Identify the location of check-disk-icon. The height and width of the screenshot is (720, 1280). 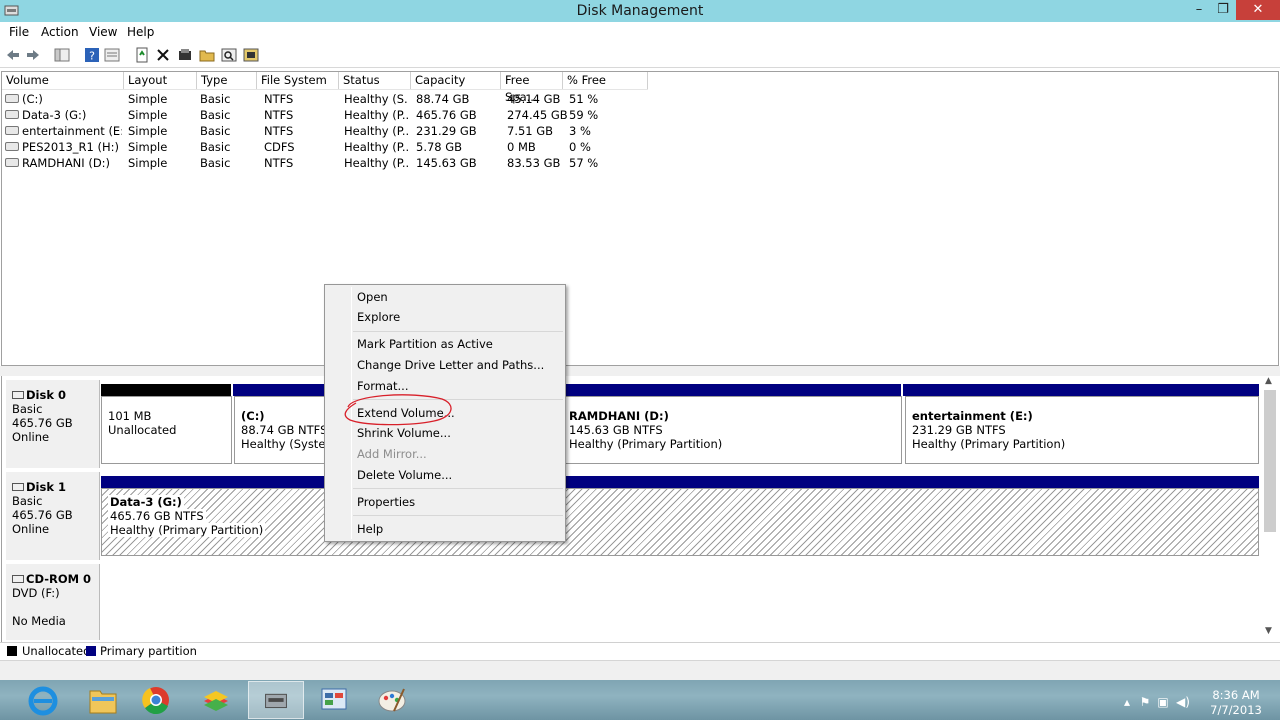
(251, 55).